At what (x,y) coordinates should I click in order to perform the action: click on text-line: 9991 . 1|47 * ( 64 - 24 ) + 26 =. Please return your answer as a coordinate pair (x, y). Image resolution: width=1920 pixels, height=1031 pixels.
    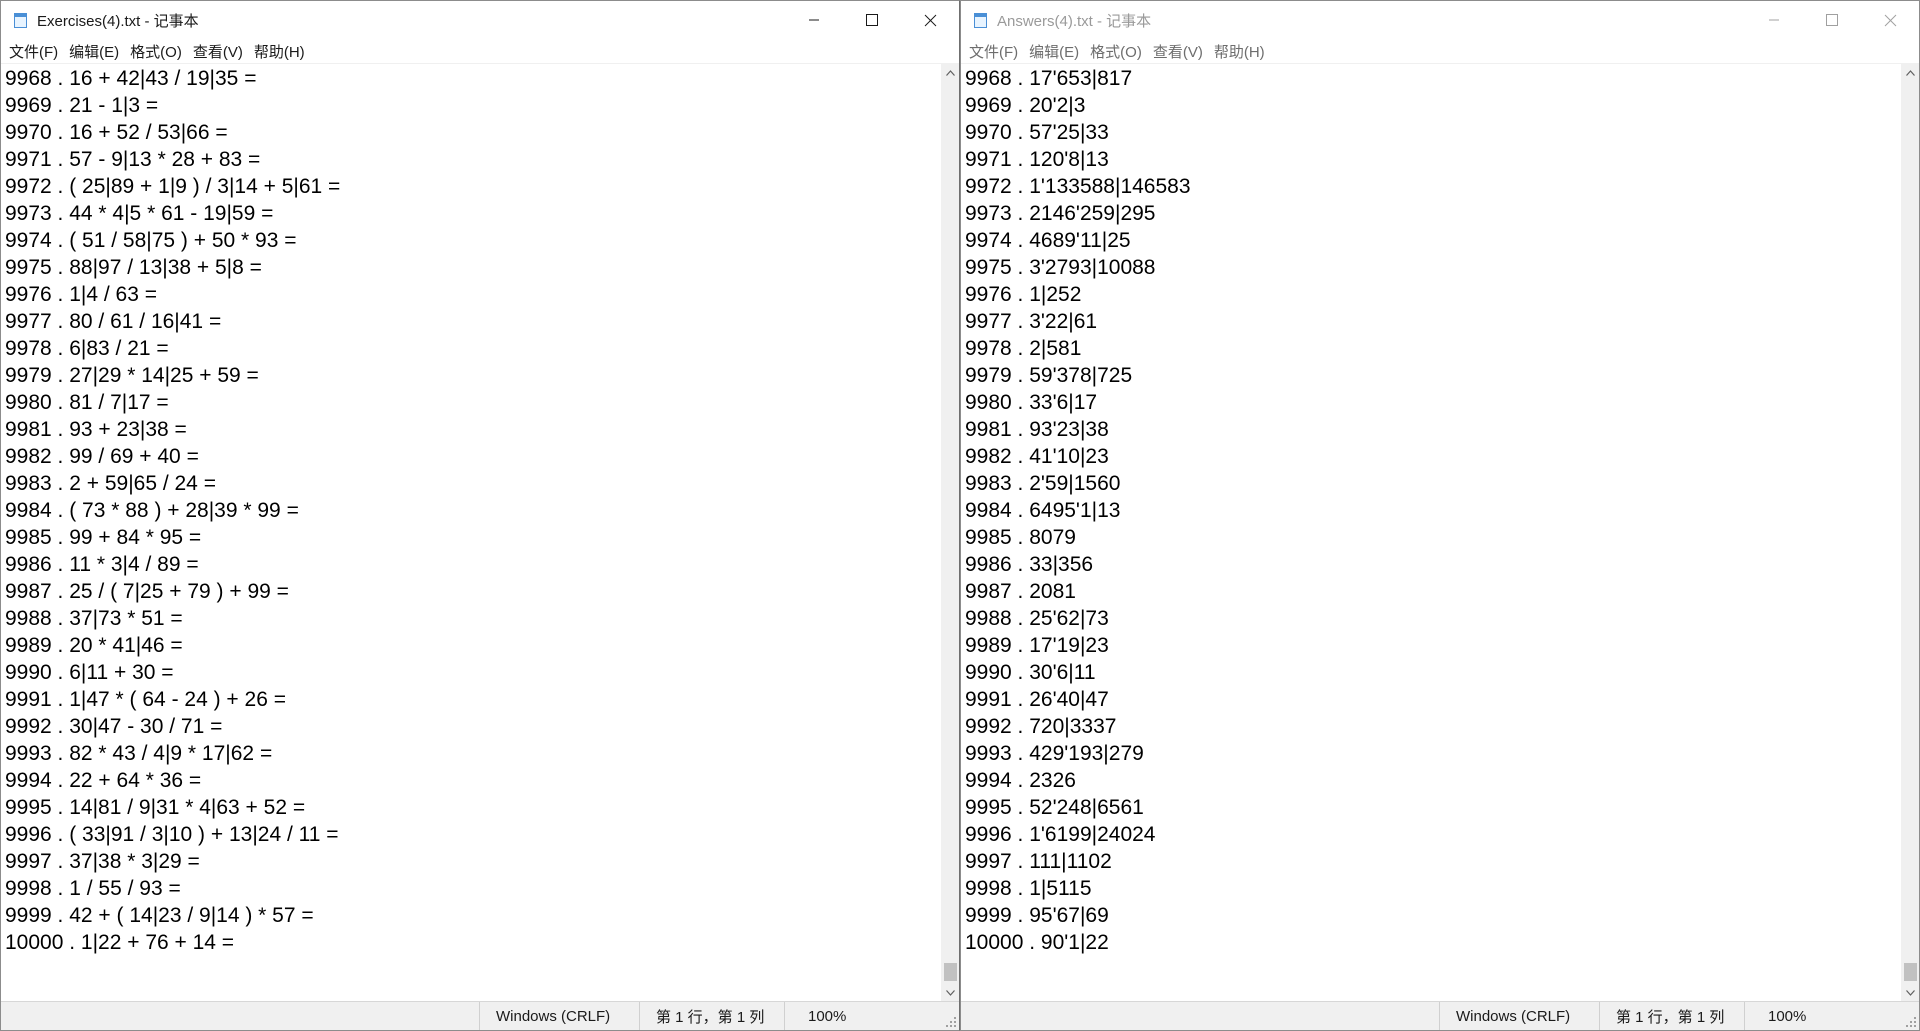
    Looking at the image, I should click on (145, 699).